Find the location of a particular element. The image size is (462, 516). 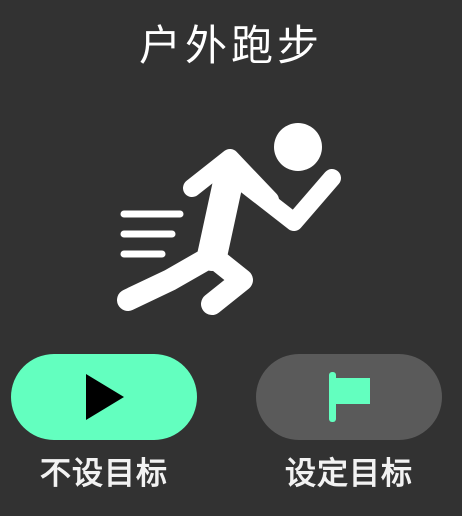

page-title: 户外跑步 is located at coordinates (230, 45).